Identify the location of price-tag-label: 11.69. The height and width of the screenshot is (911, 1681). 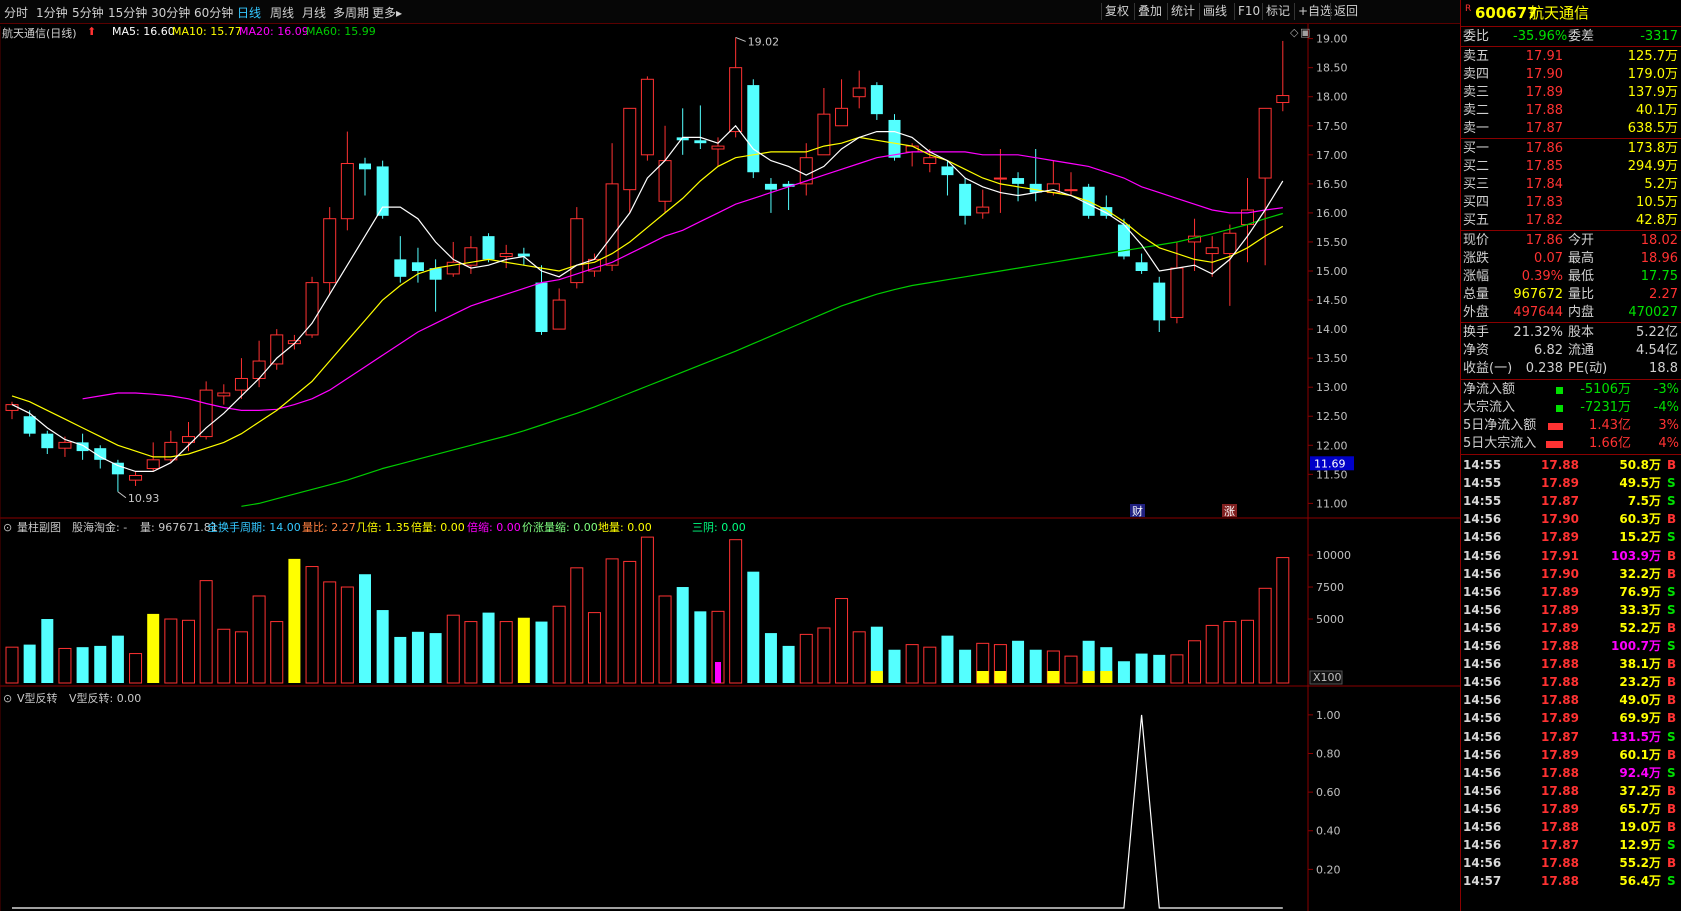
(1330, 463).